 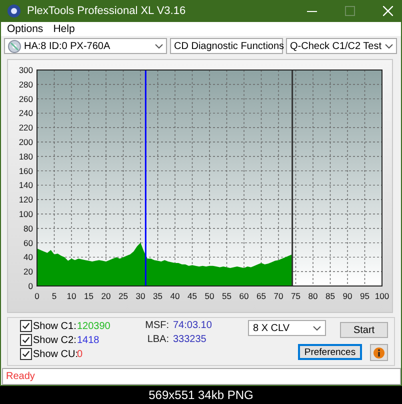 I want to click on function-dropdown: CD Diagnostic Functions, so click(x=226, y=46).